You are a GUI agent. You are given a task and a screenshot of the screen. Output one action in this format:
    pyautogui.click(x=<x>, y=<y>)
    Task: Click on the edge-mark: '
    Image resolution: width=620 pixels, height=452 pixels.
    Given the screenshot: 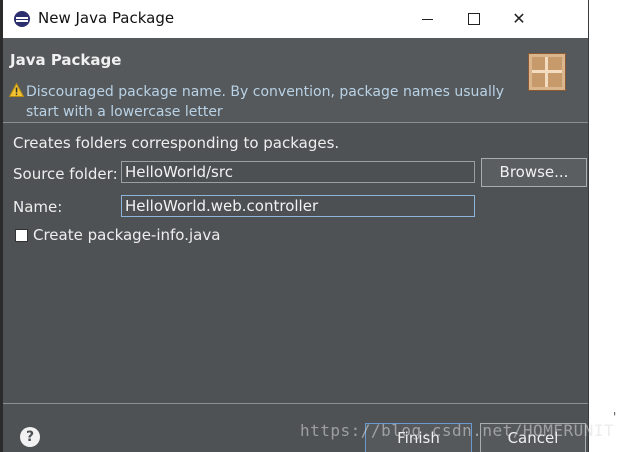 What is the action you would take?
    pyautogui.click(x=615, y=417)
    